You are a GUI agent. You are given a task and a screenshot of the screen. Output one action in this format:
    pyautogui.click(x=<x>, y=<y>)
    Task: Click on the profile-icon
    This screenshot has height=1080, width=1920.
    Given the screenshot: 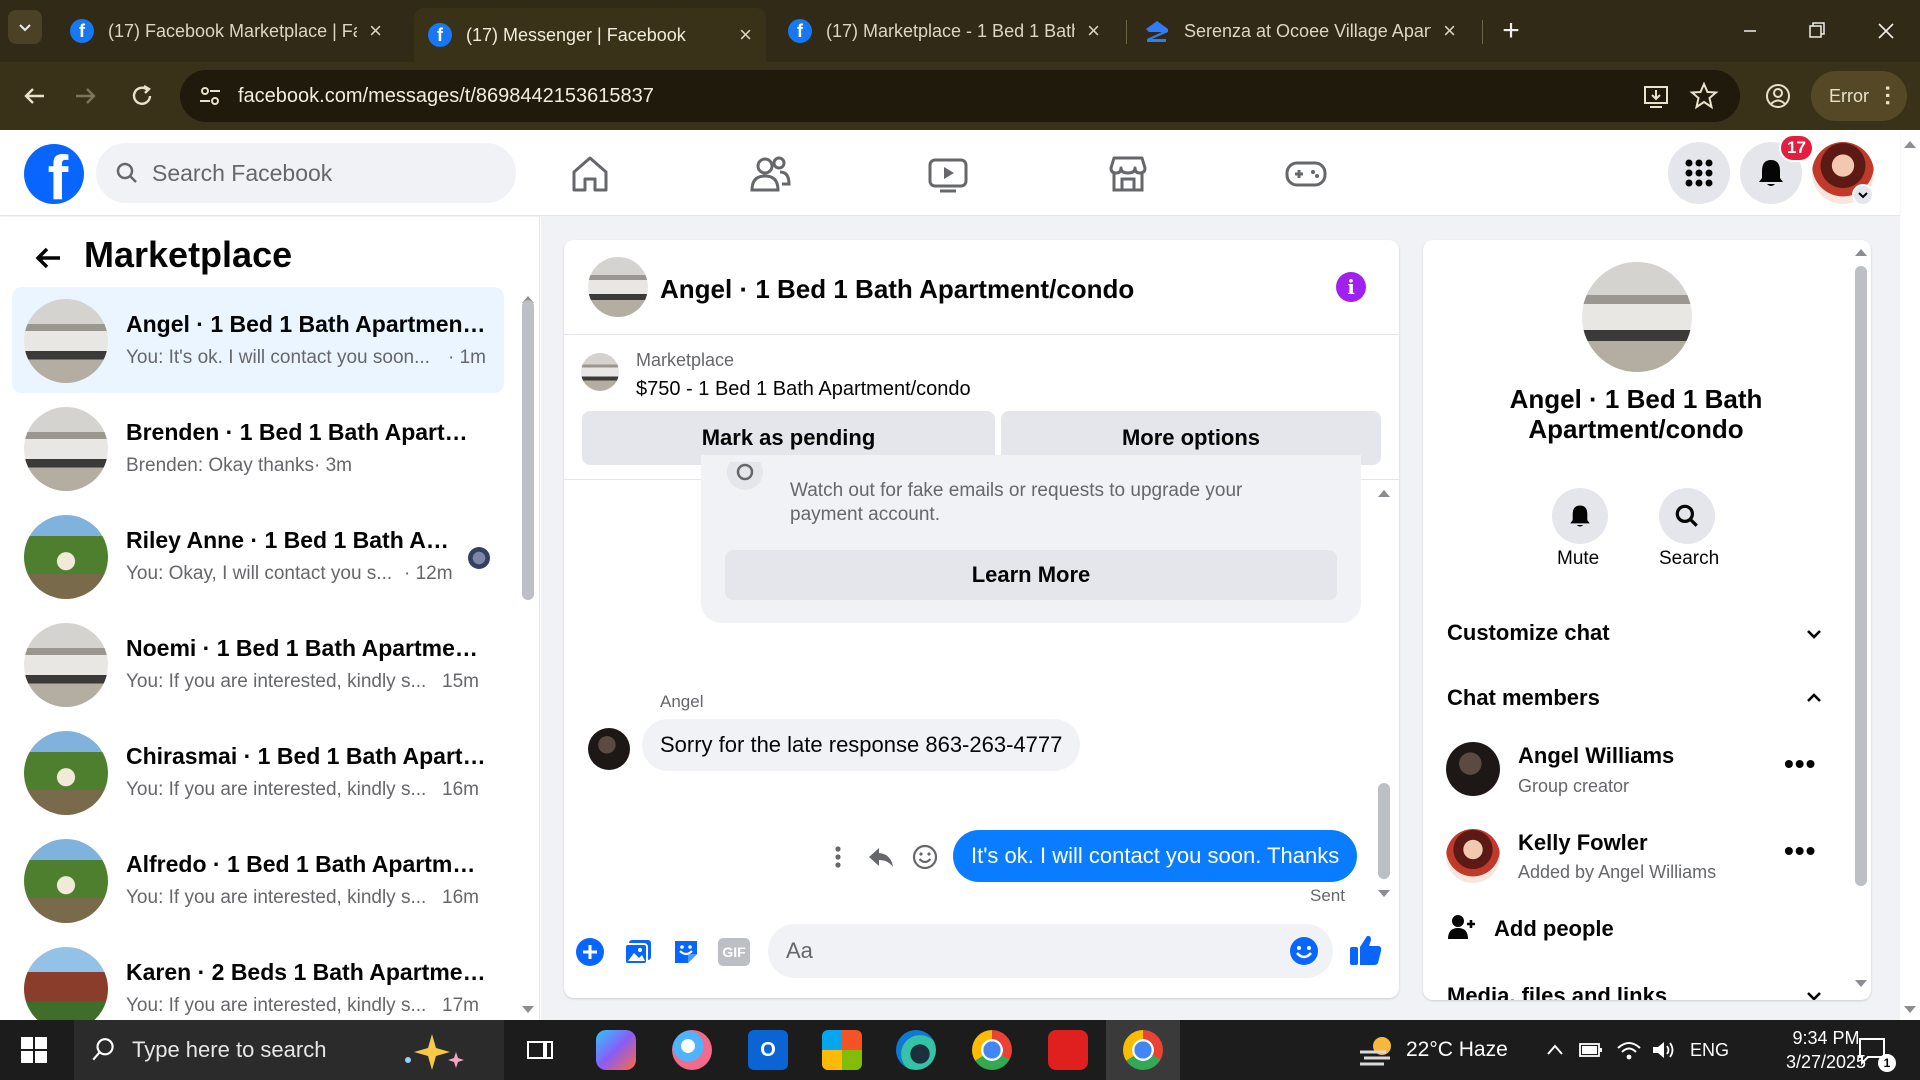 What is the action you would take?
    pyautogui.click(x=1778, y=96)
    